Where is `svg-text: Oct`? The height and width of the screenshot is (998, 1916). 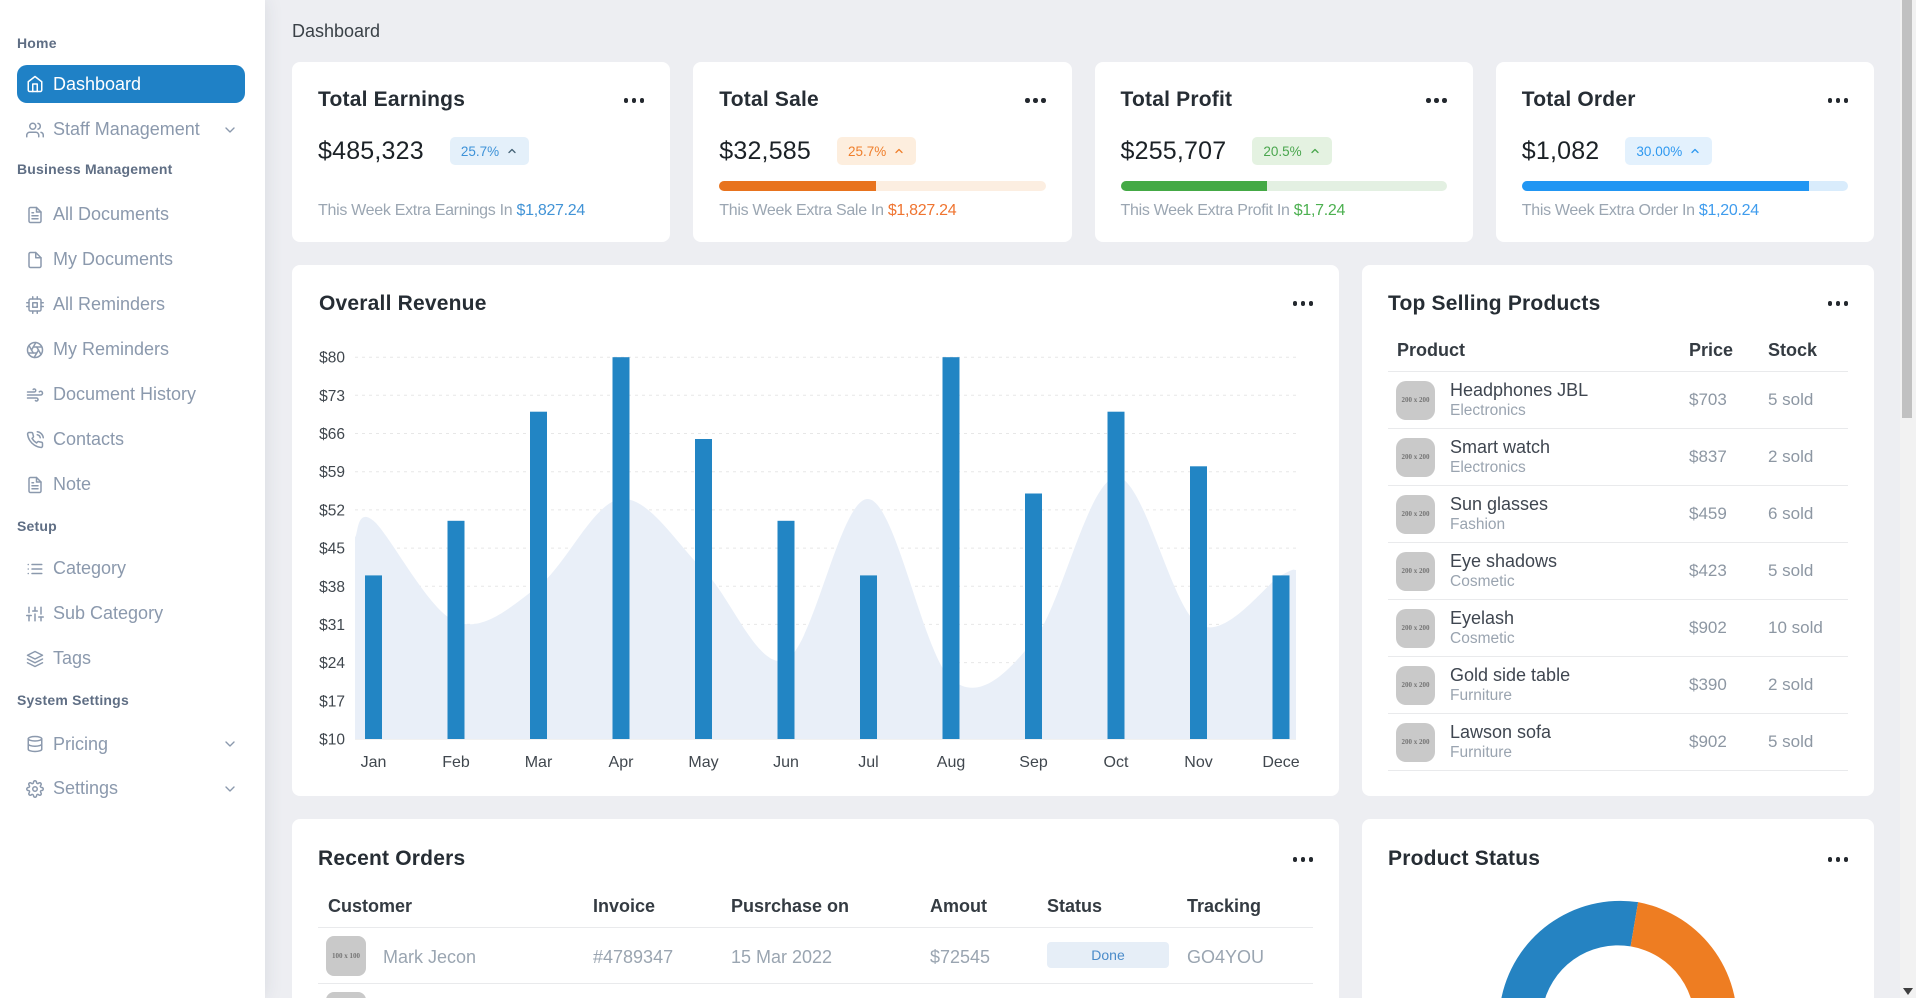 svg-text: Oct is located at coordinates (1116, 762).